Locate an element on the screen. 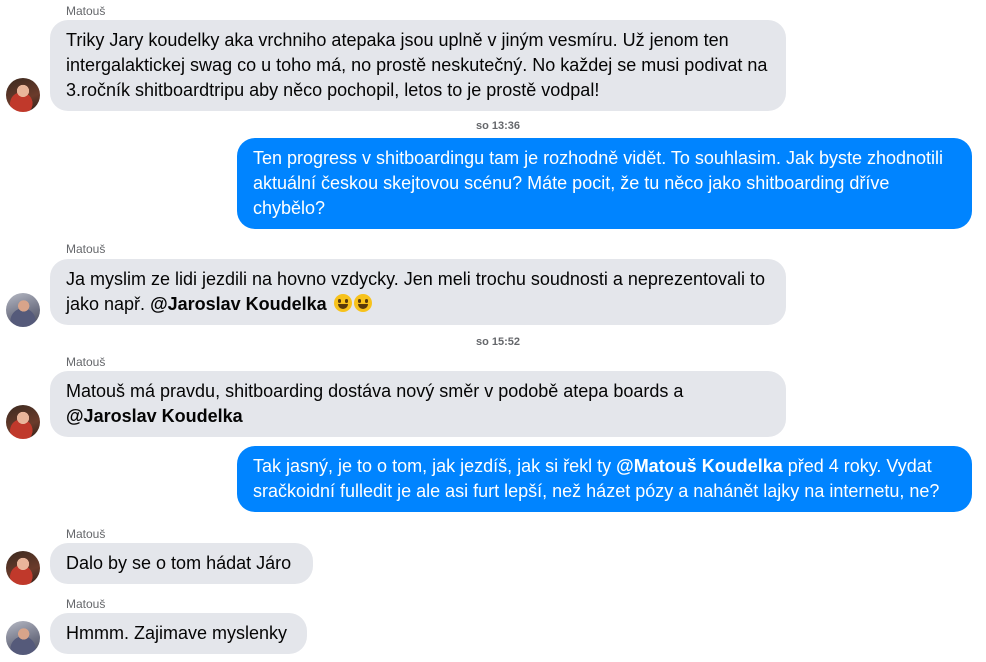 This screenshot has width=986, height=662. mention-link: @Matouš Koudelka is located at coordinates (699, 466).